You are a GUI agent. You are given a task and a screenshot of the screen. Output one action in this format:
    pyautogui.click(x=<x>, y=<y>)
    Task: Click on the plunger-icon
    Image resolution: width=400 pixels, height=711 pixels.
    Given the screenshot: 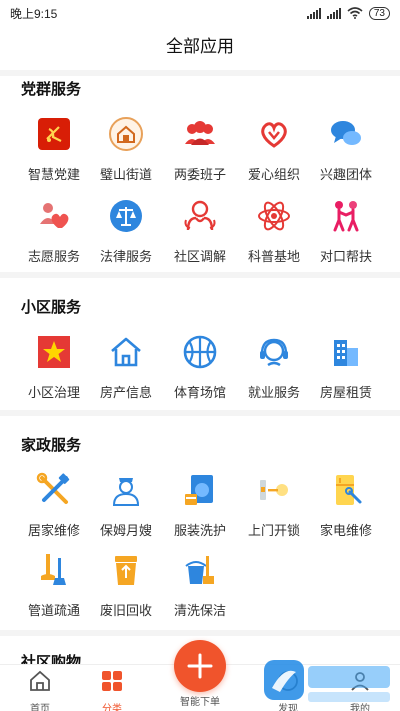 What is the action you would take?
    pyautogui.click(x=54, y=570)
    